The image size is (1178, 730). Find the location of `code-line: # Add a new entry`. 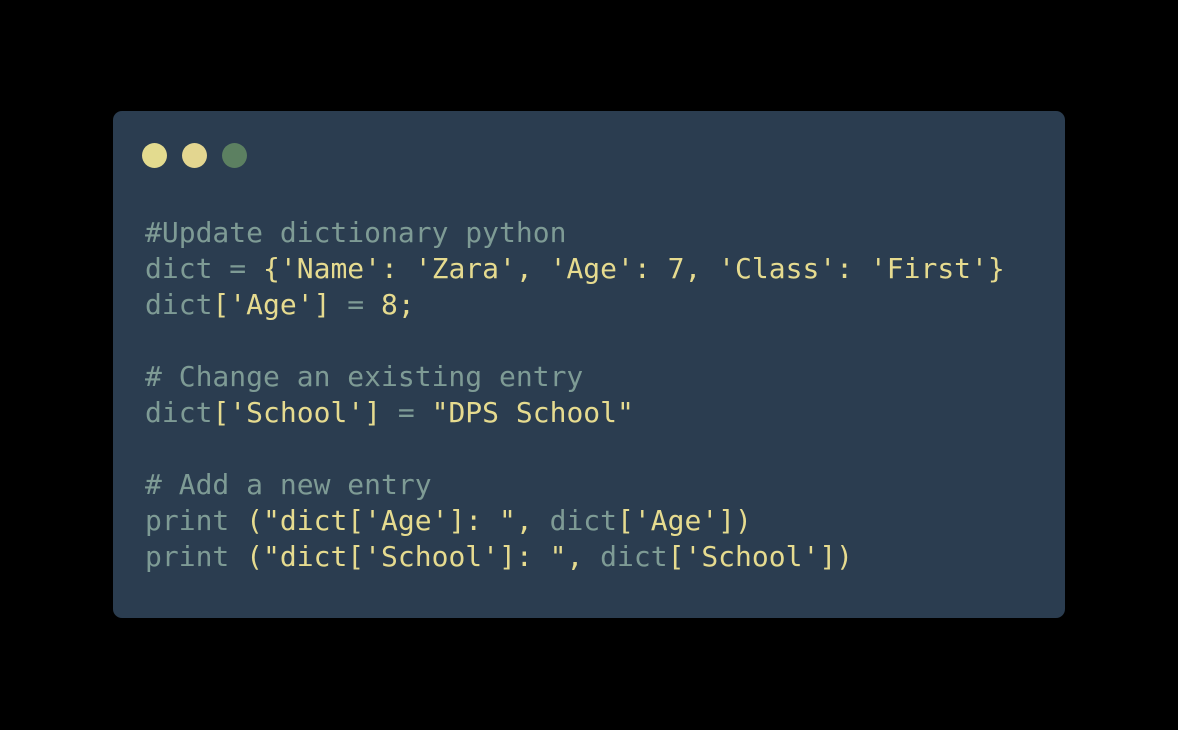

code-line: # Add a new entry is located at coordinates (575, 485).